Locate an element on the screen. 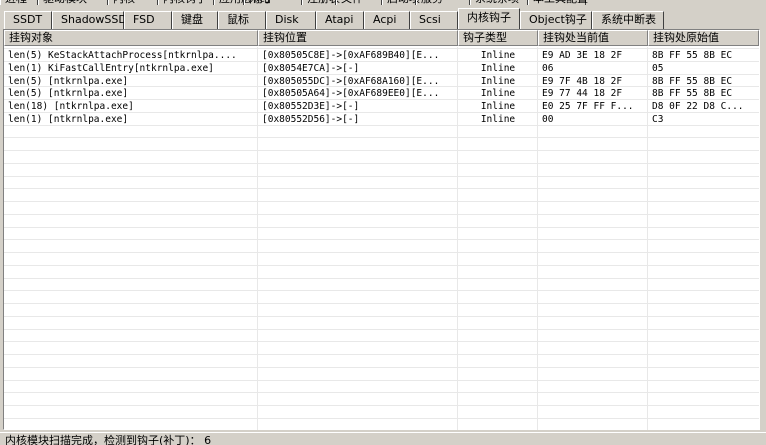 The image size is (766, 445). tab-9: 内核钩子 is located at coordinates (489, 18).